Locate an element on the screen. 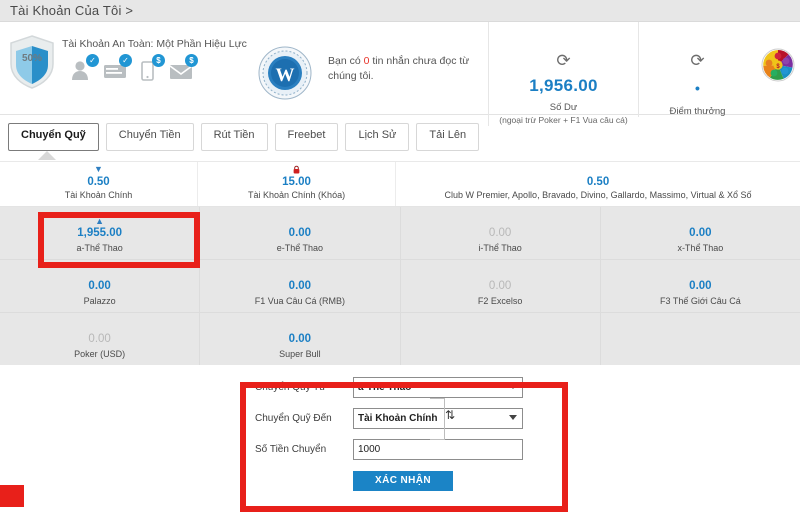 This screenshot has width=800, height=512. annotation-tab-wallet is located at coordinates (12, 496).